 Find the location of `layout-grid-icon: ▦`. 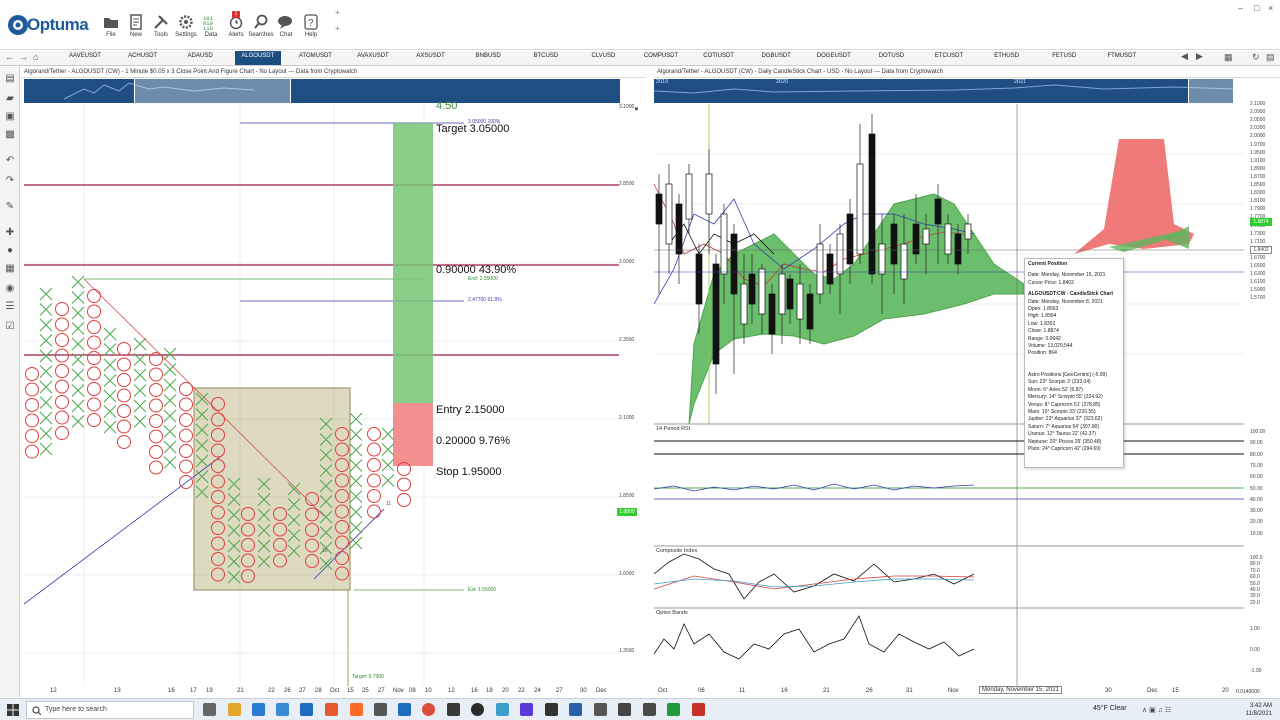

layout-grid-icon: ▦ is located at coordinates (1228, 57).